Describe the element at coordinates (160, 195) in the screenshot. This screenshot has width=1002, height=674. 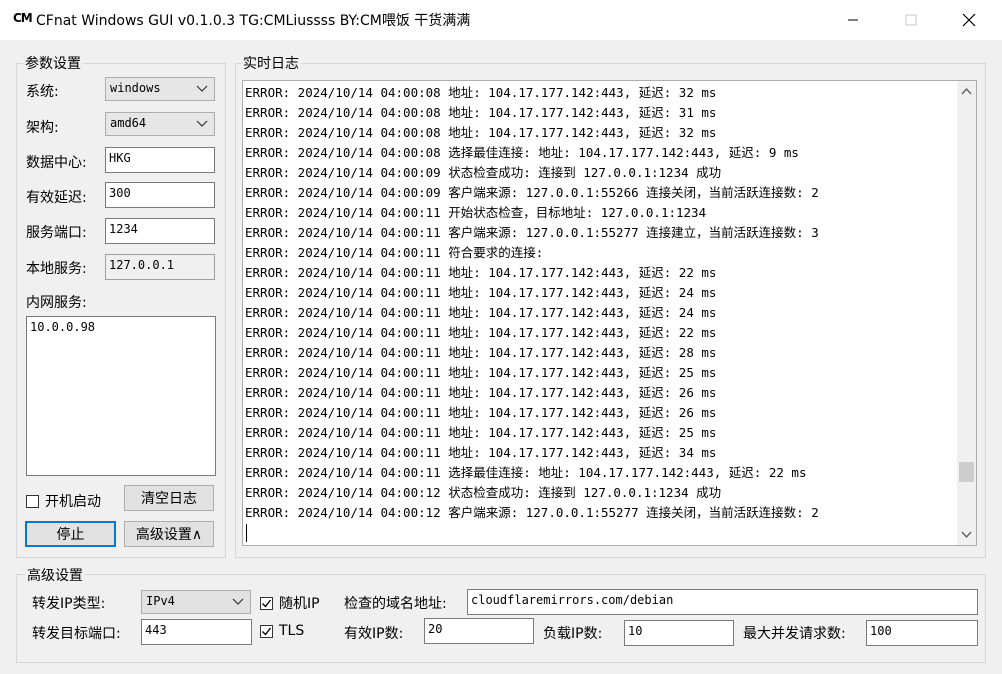
I see `delay-input: 300` at that location.